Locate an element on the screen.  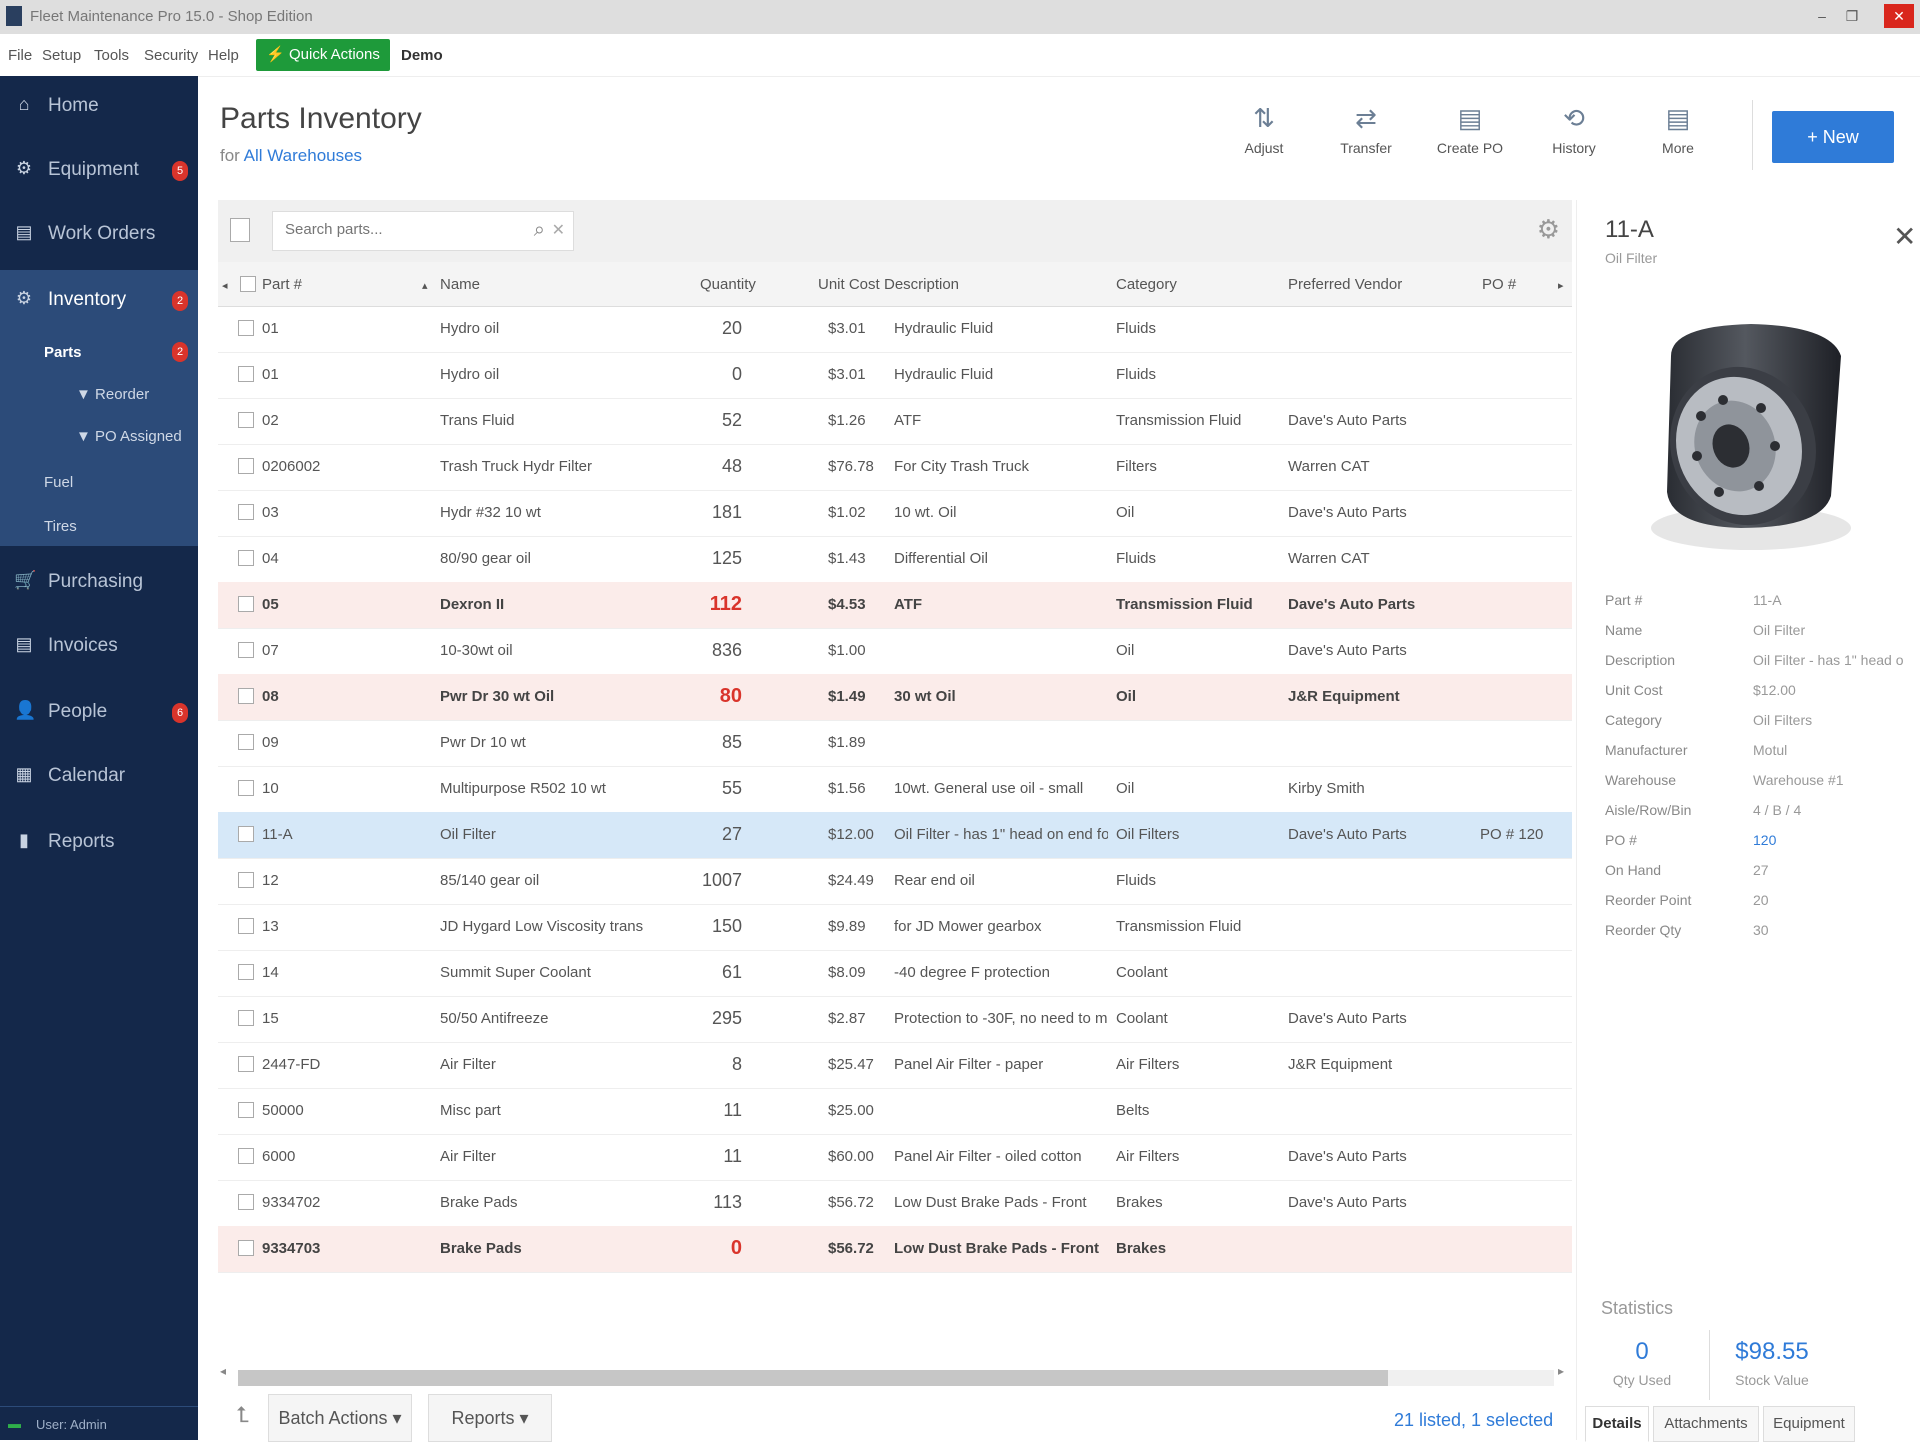
batch-actions-button: Batch Actions ▾ is located at coordinates (340, 1418).